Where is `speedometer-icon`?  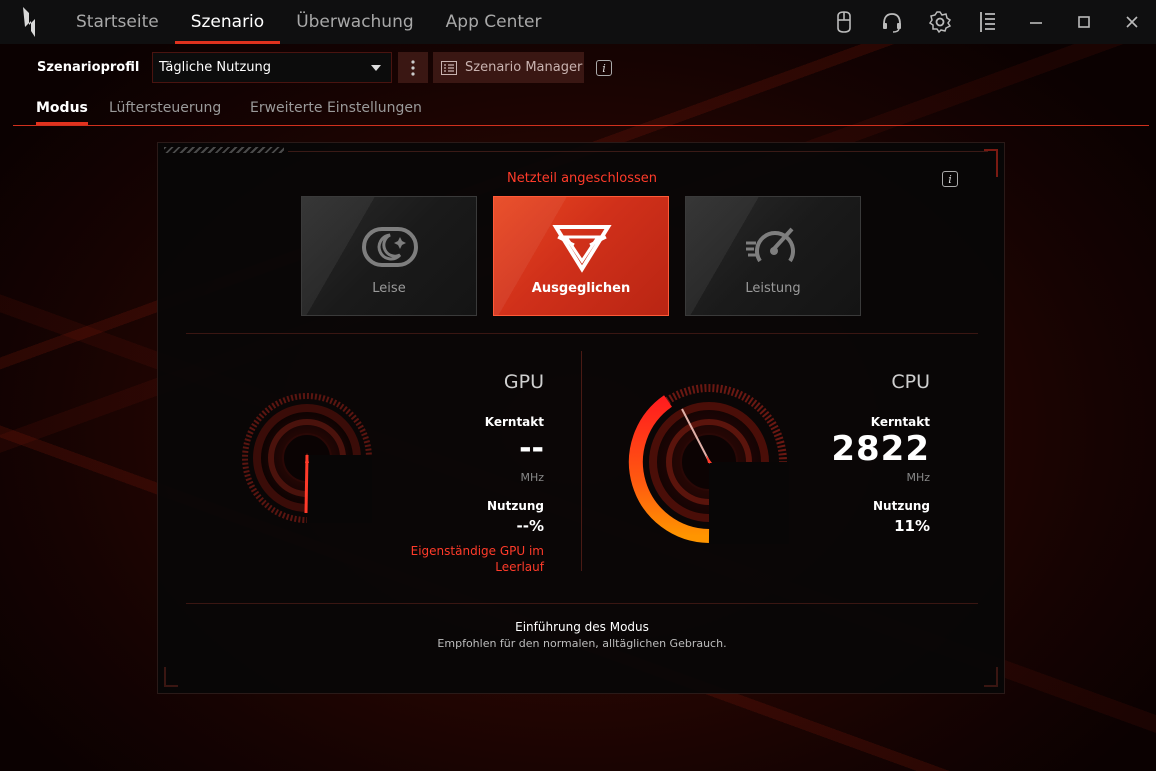 speedometer-icon is located at coordinates (770, 245).